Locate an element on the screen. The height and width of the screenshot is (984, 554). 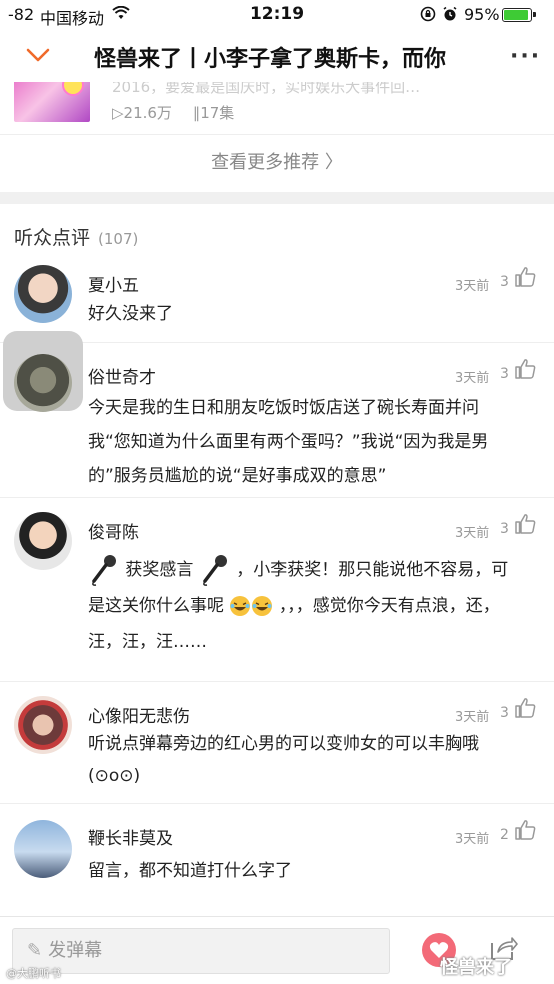
comment-text: 留言，都不知道打什么字了 is located at coordinates (190, 871).